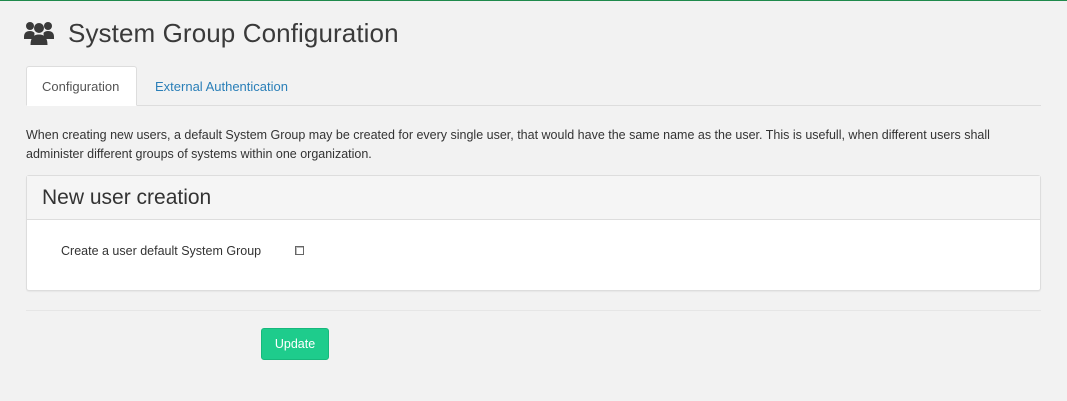  I want to click on update-button: Update, so click(295, 344).